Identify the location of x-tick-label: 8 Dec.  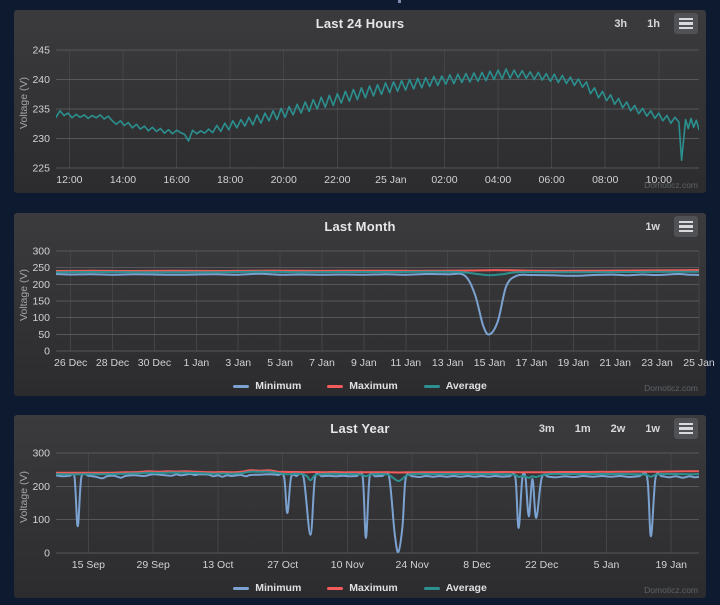
(476, 565).